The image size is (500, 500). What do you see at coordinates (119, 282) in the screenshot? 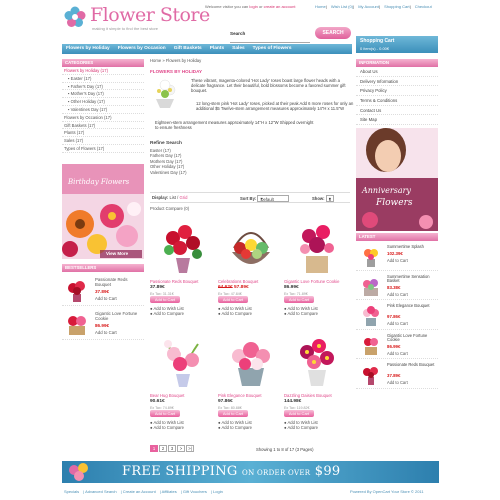
I see `bestseller-name: Passionate Reds Bouquet` at bounding box center [119, 282].